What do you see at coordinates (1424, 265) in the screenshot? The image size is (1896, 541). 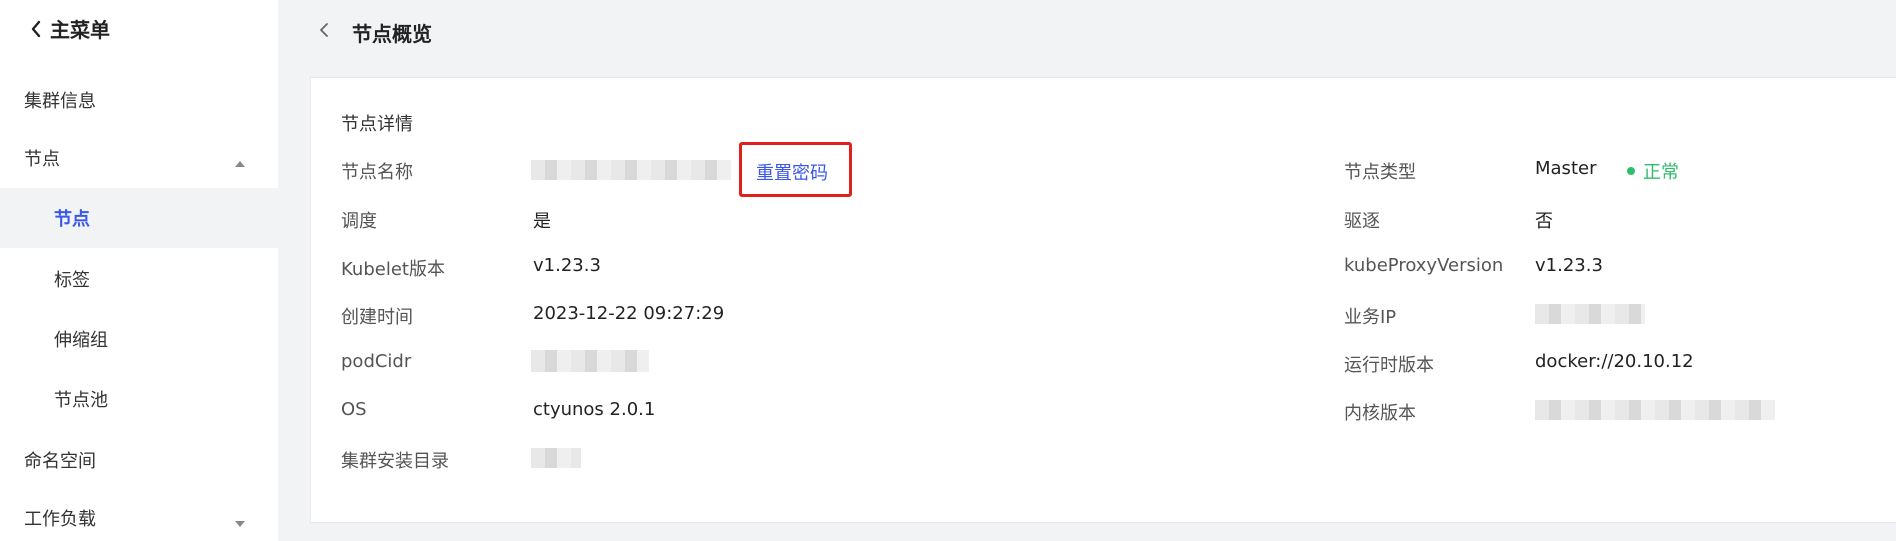 I see `kube-proxy-version-label: kubeProxyVersion` at bounding box center [1424, 265].